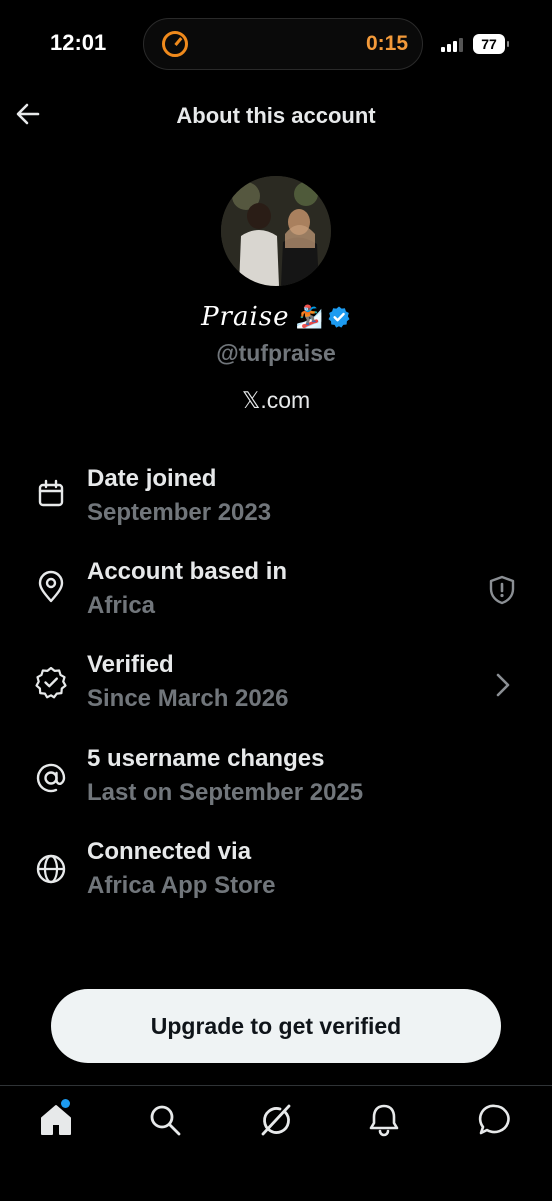 The height and width of the screenshot is (1201, 552). I want to click on verified-badge-icon, so click(339, 317).